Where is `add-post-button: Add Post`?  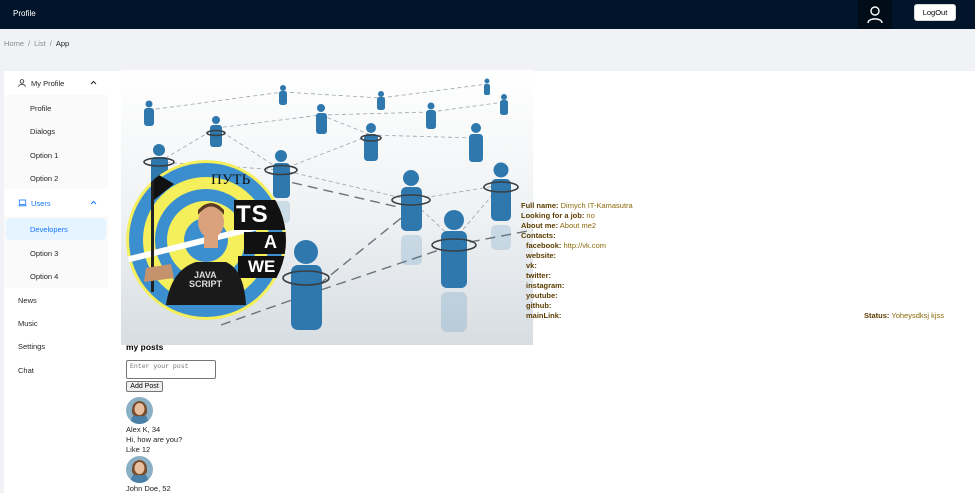
add-post-button: Add Post is located at coordinates (144, 386).